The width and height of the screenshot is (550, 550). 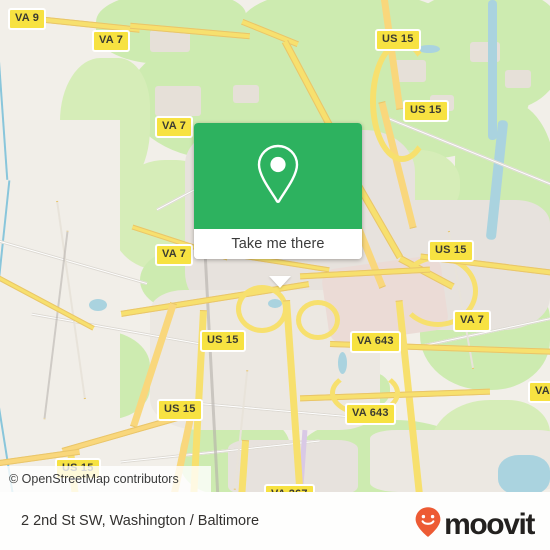 What do you see at coordinates (280, 282) in the screenshot?
I see `callout-tail` at bounding box center [280, 282].